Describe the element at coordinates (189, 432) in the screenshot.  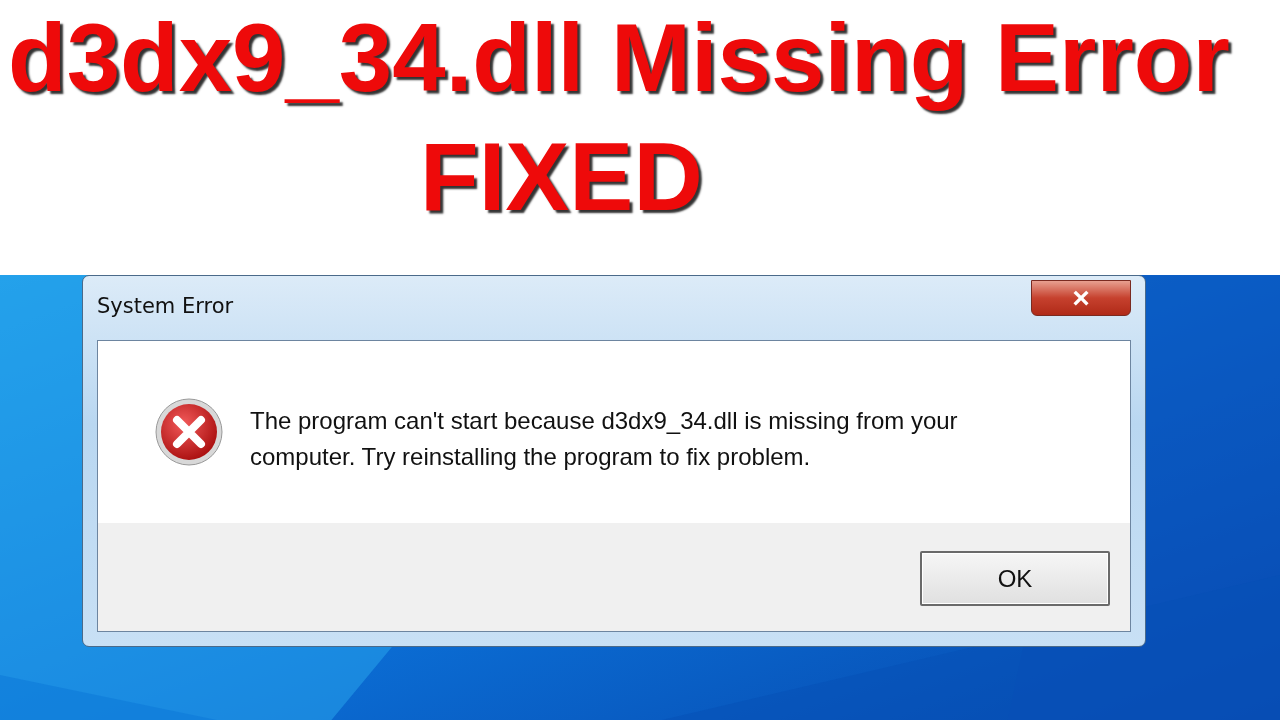
I see `error-icon` at that location.